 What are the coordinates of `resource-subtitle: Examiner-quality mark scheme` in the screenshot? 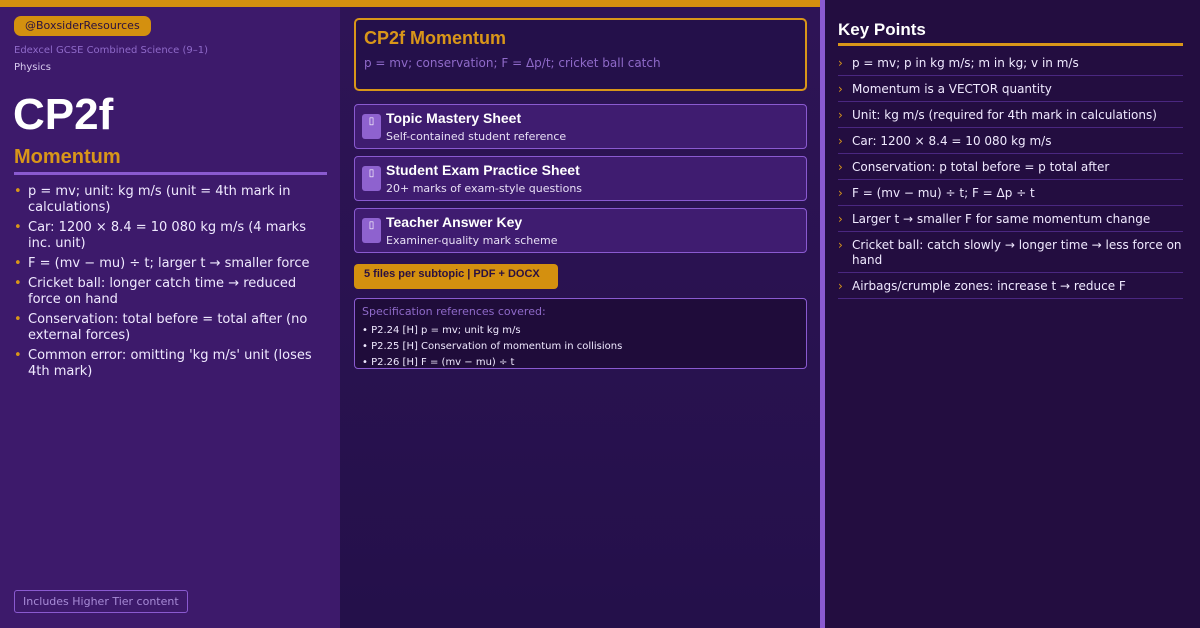 It's located at (472, 240).